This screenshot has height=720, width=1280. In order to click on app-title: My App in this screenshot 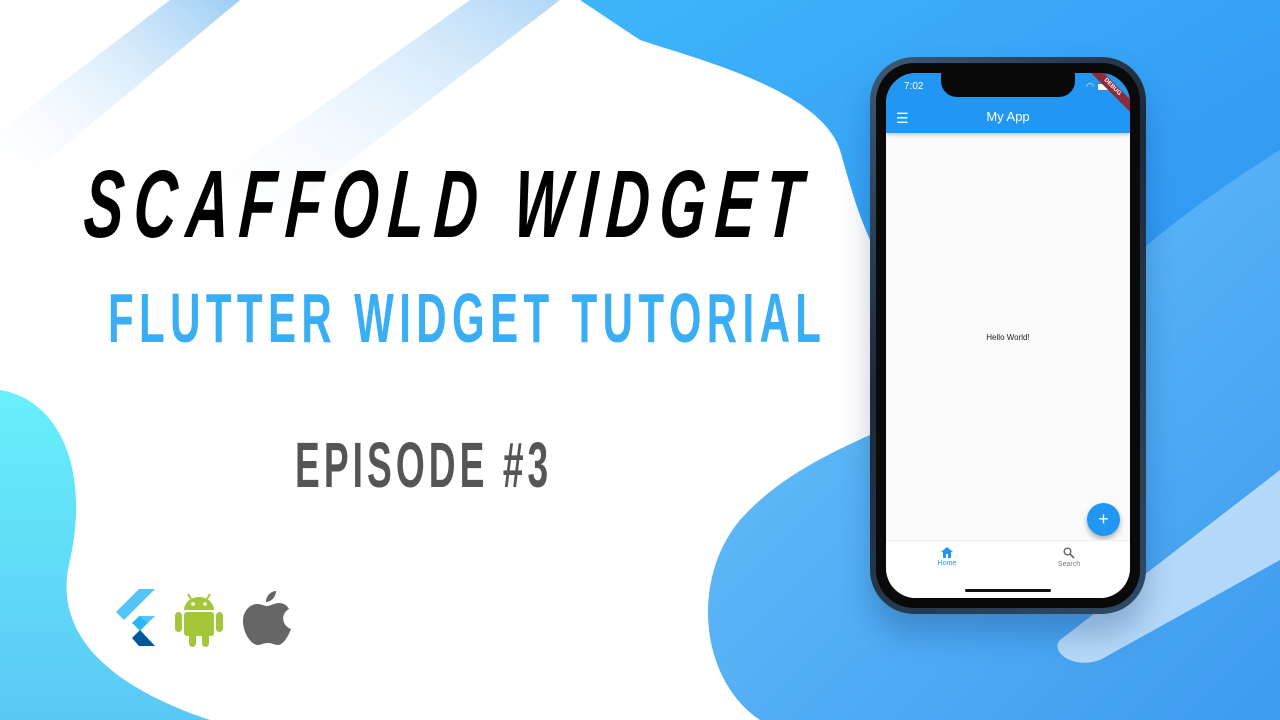, I will do `click(1008, 116)`.